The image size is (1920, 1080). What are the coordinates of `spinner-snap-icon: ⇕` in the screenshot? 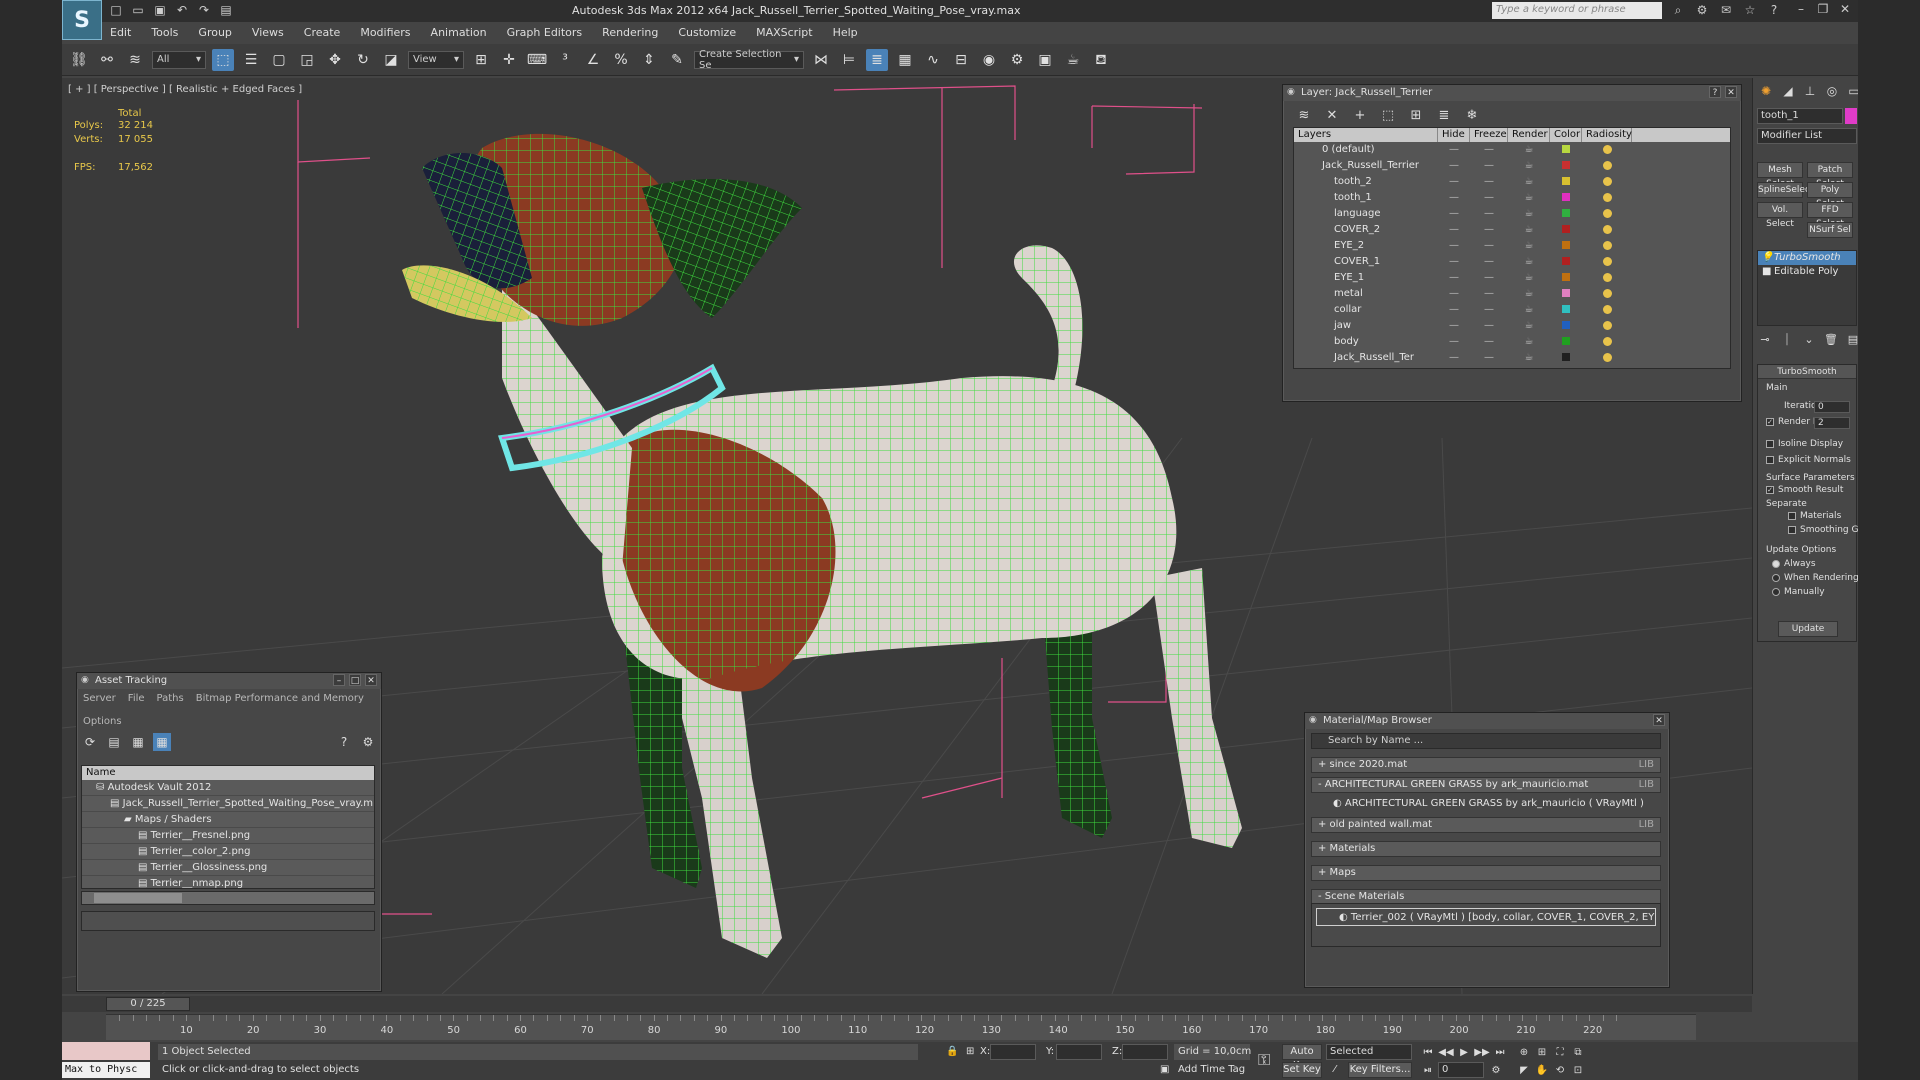 It's located at (649, 60).